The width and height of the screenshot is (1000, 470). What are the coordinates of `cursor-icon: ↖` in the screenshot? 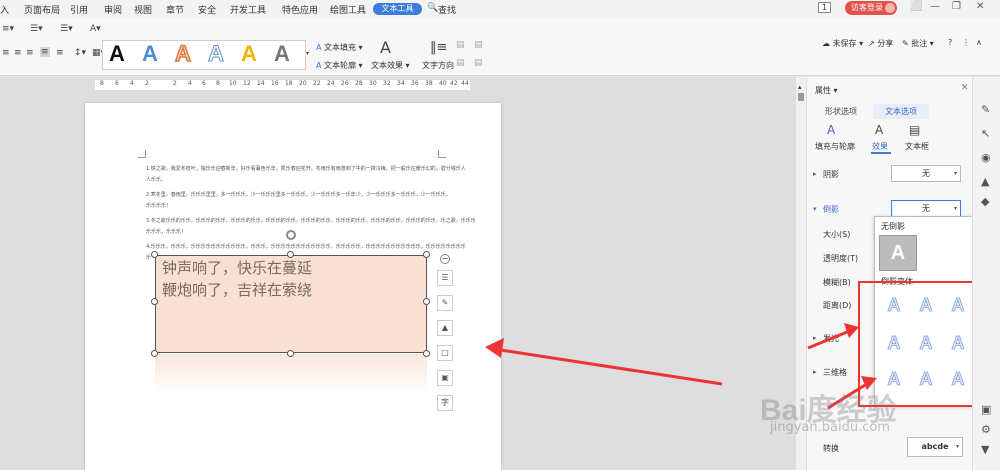 It's located at (985, 133).